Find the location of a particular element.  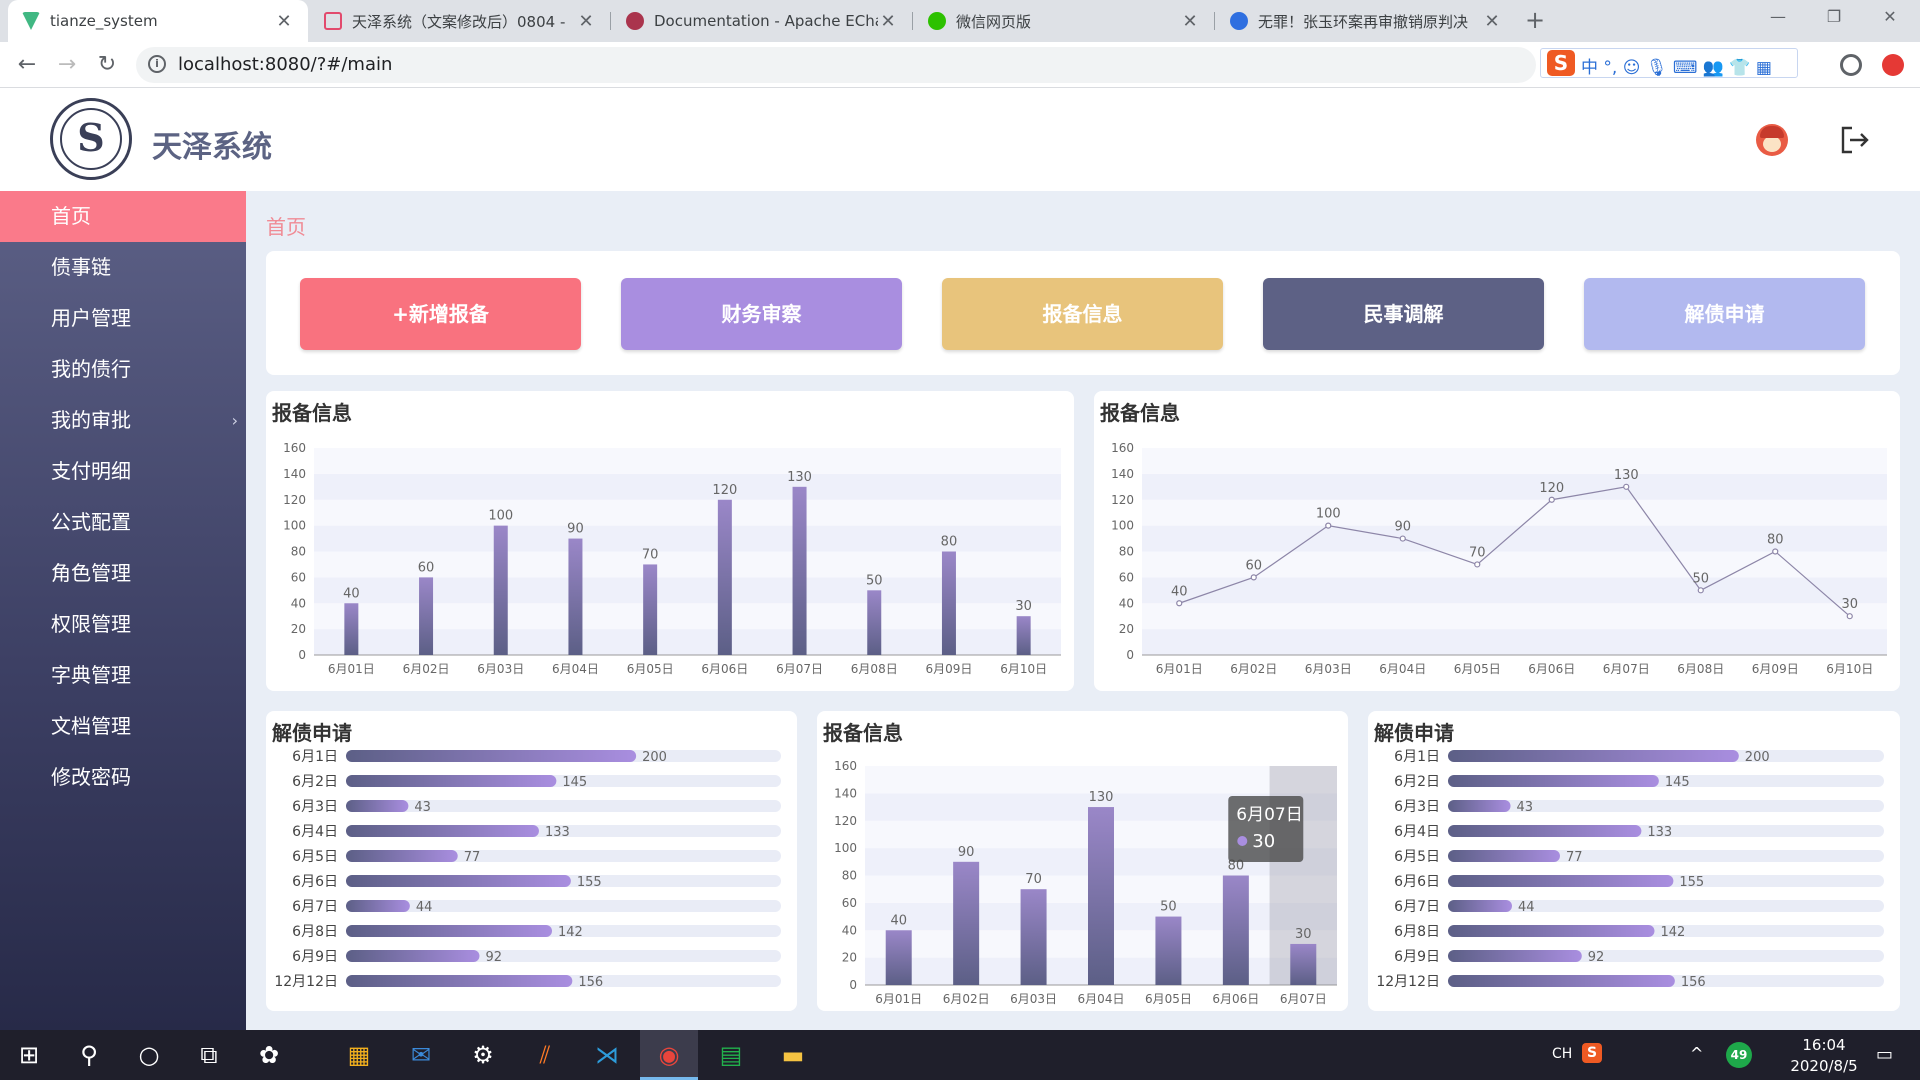

financial-review-button: 财务审察 is located at coordinates (761, 314).